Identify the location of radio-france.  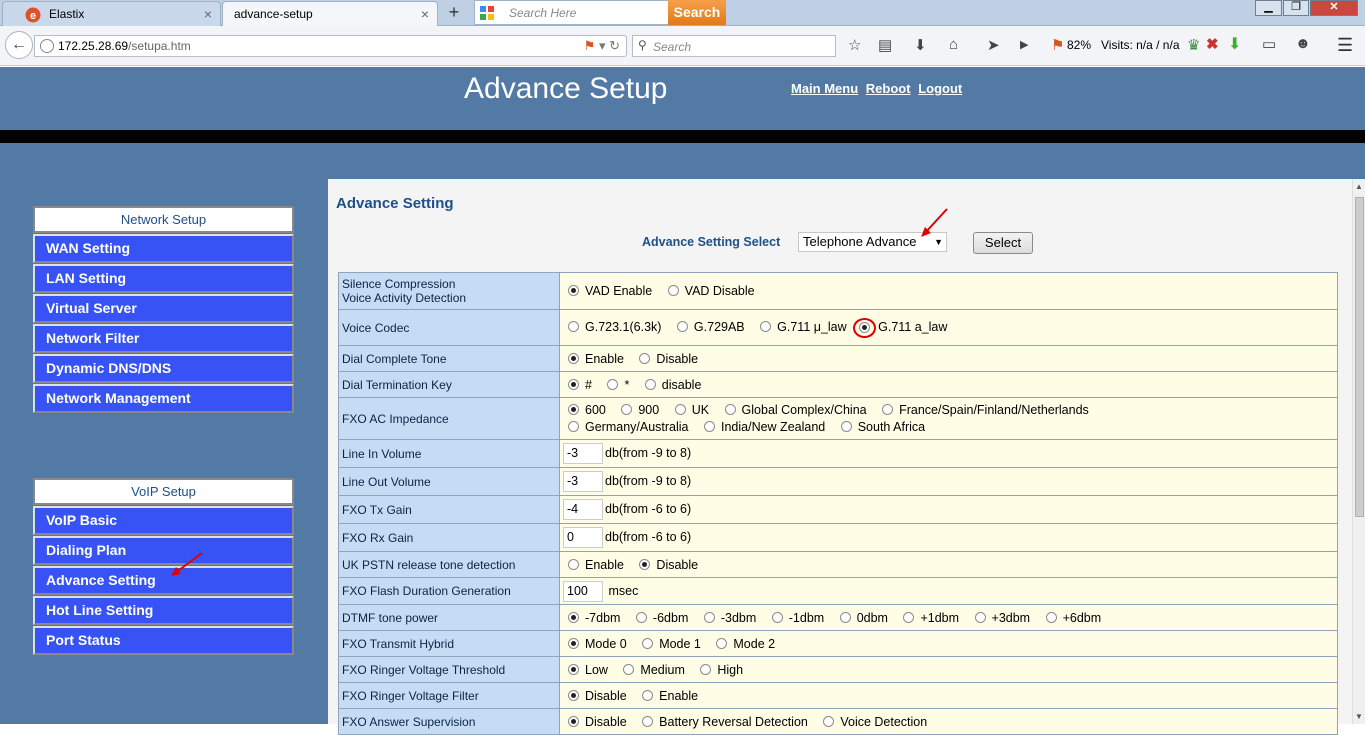
(888, 409).